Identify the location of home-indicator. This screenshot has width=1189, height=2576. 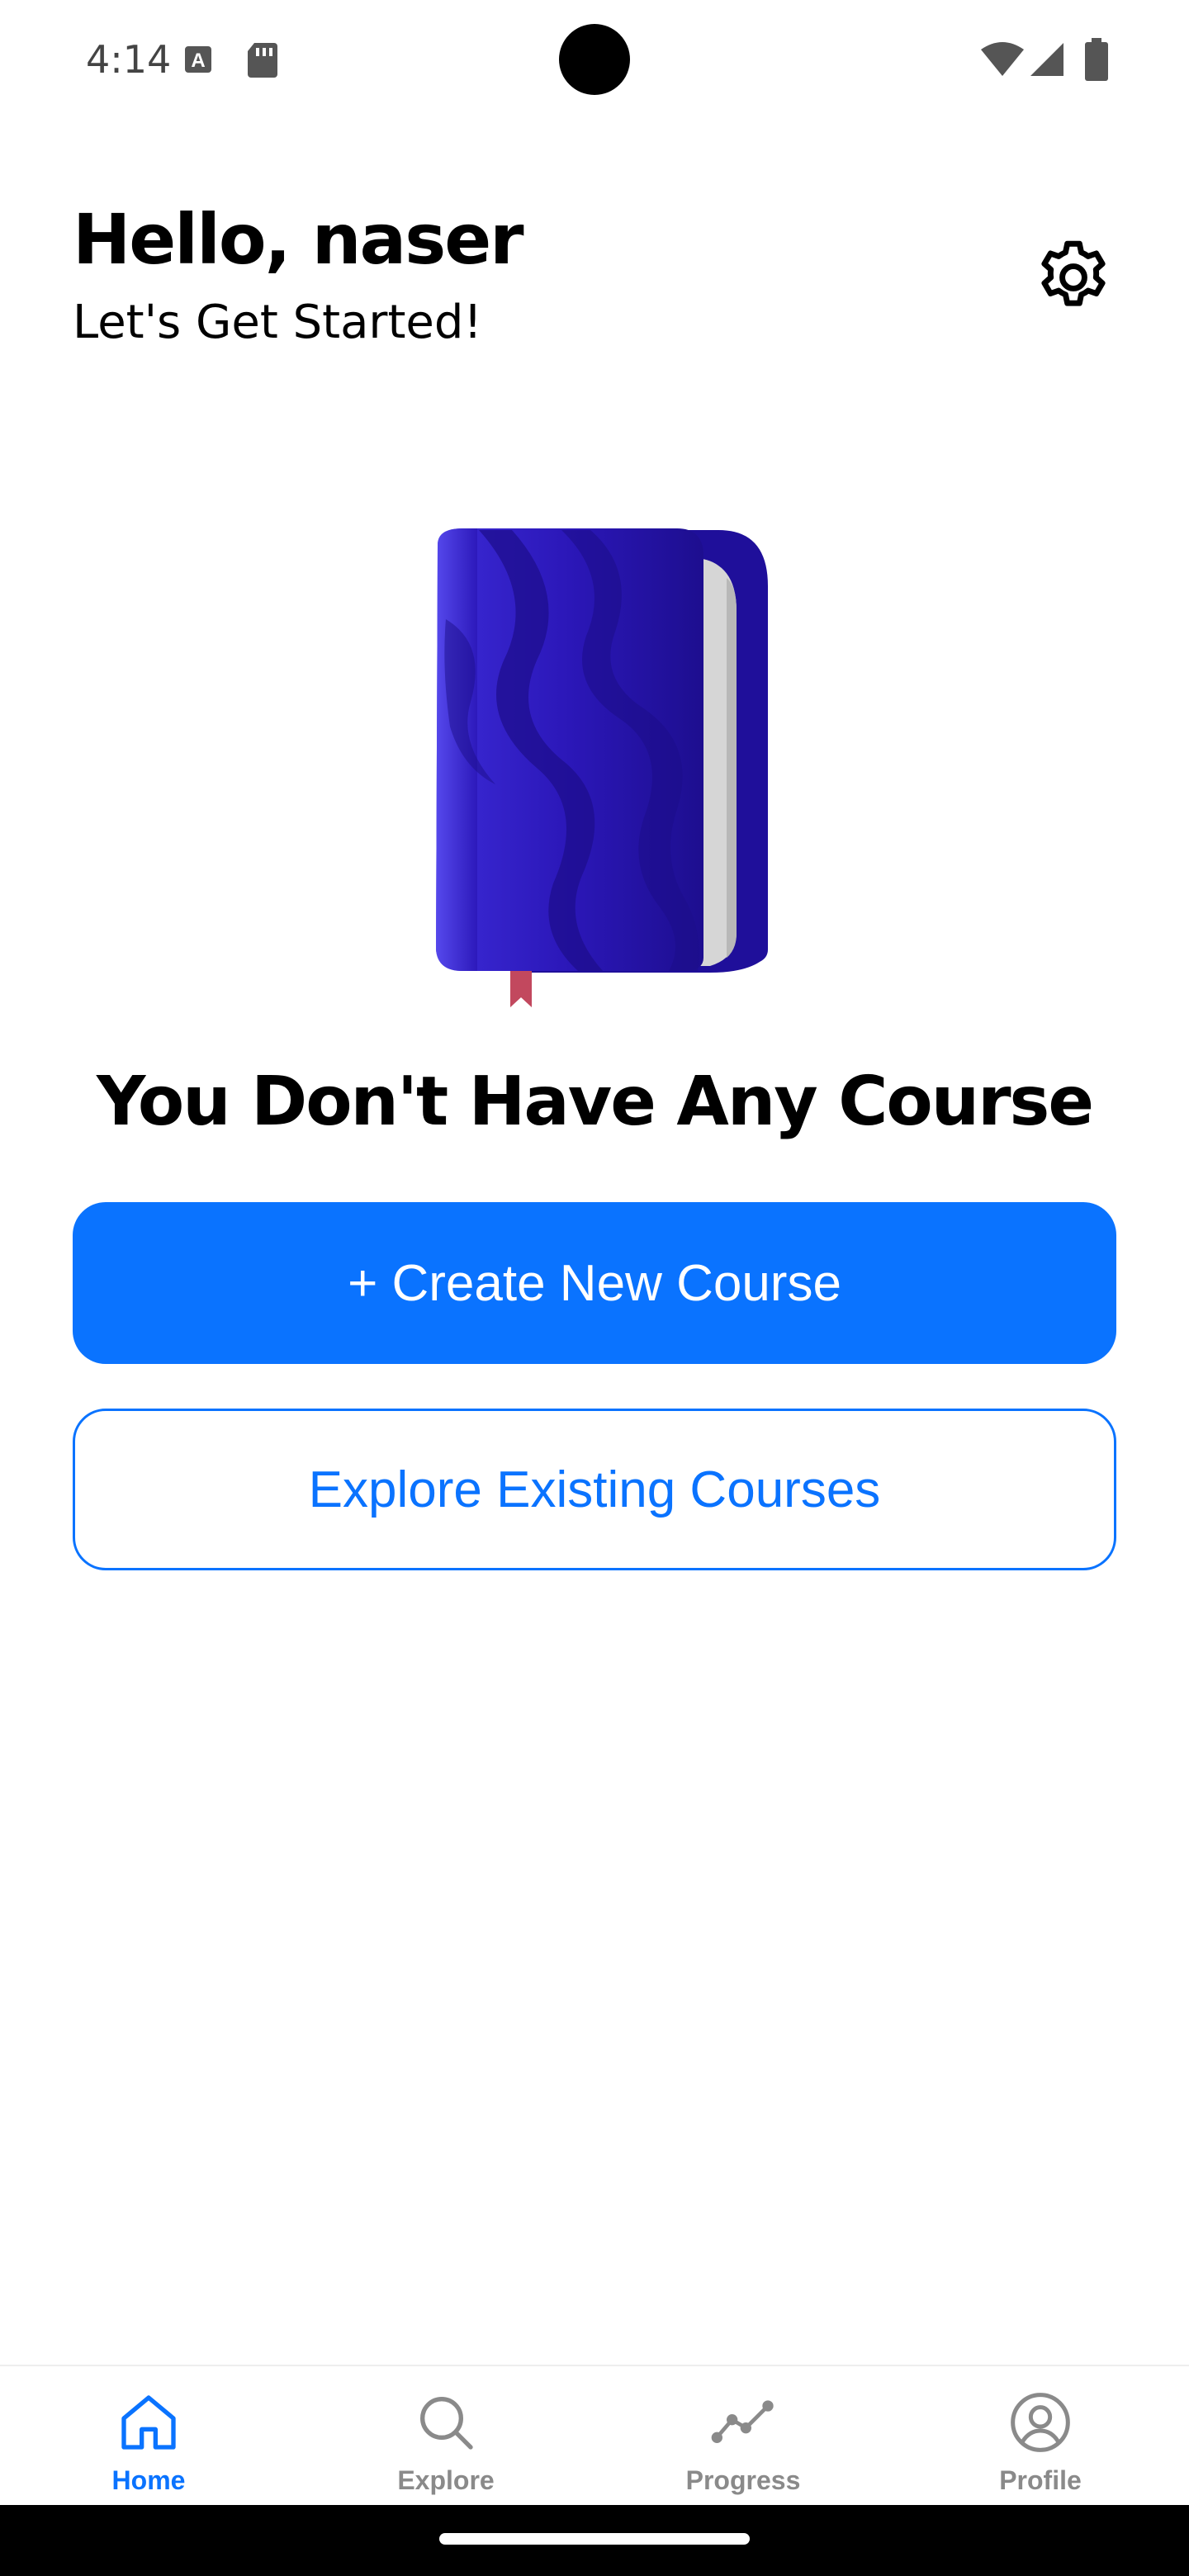
(594, 2539).